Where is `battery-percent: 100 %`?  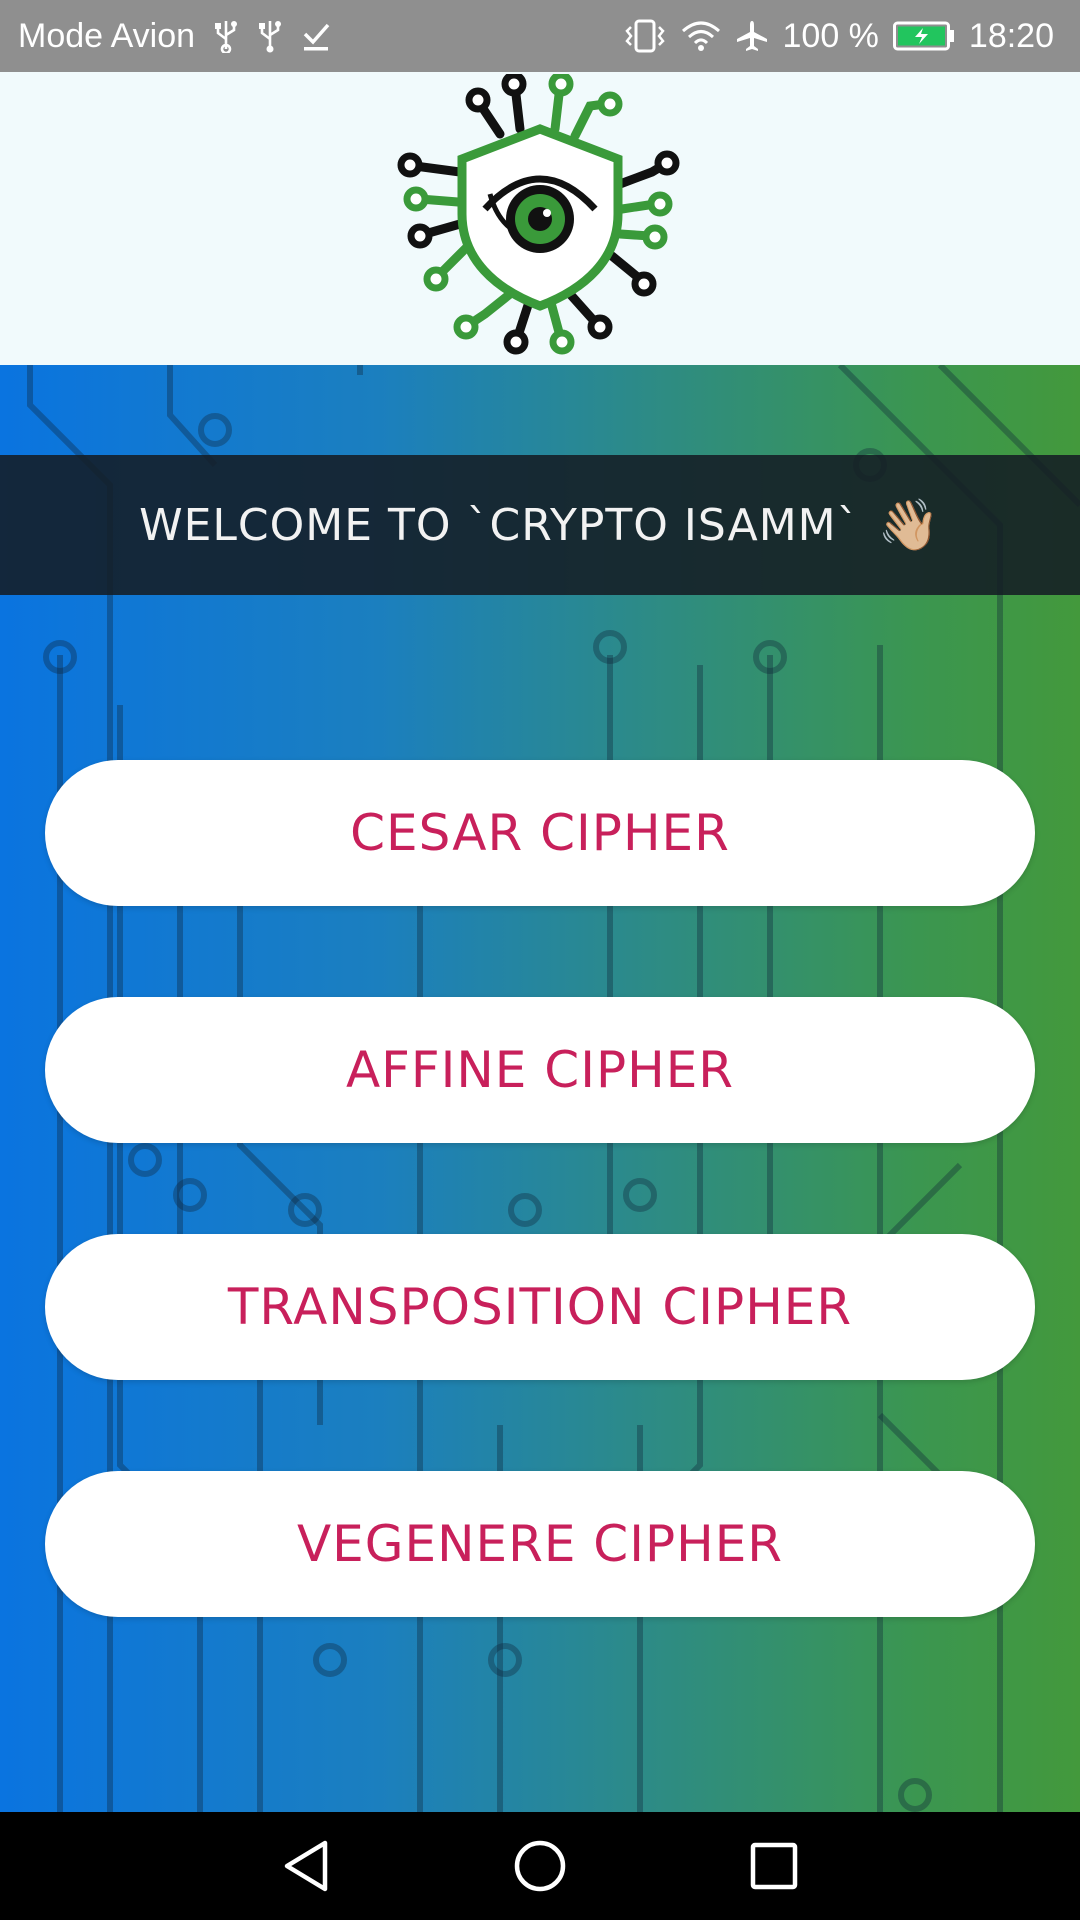
battery-percent: 100 % is located at coordinates (830, 35).